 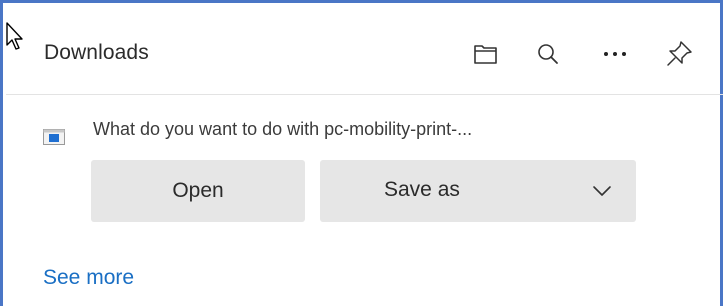 What do you see at coordinates (422, 189) in the screenshot?
I see `save-as-button-label: Save as` at bounding box center [422, 189].